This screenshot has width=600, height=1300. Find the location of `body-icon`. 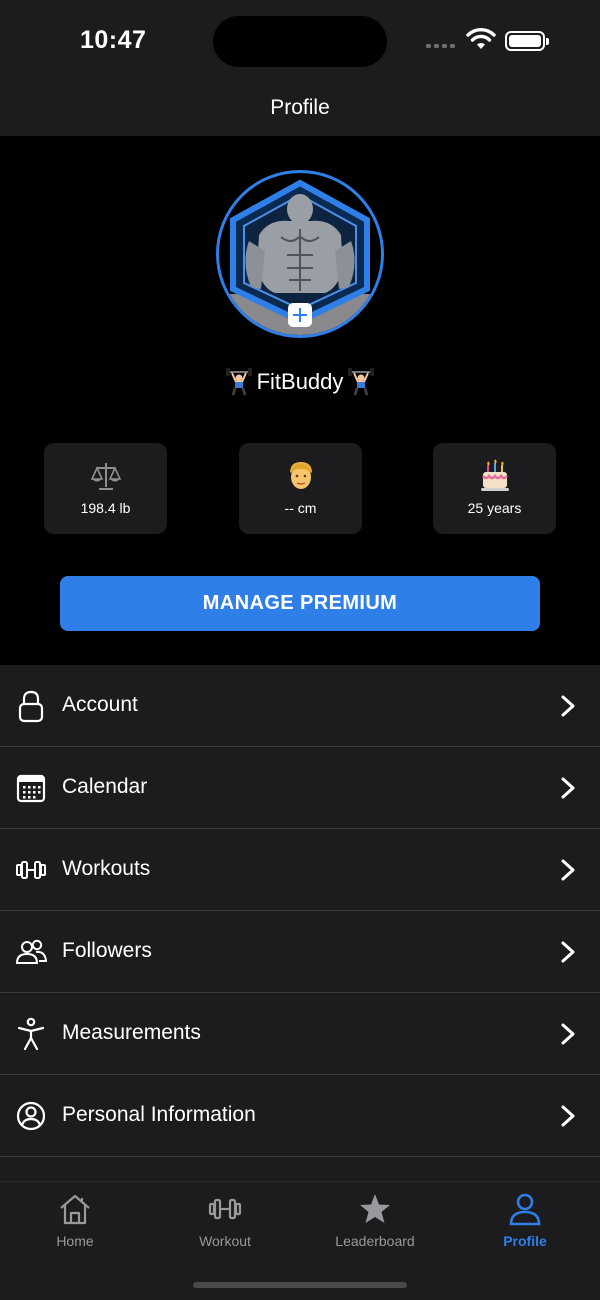

body-icon is located at coordinates (31, 1034).